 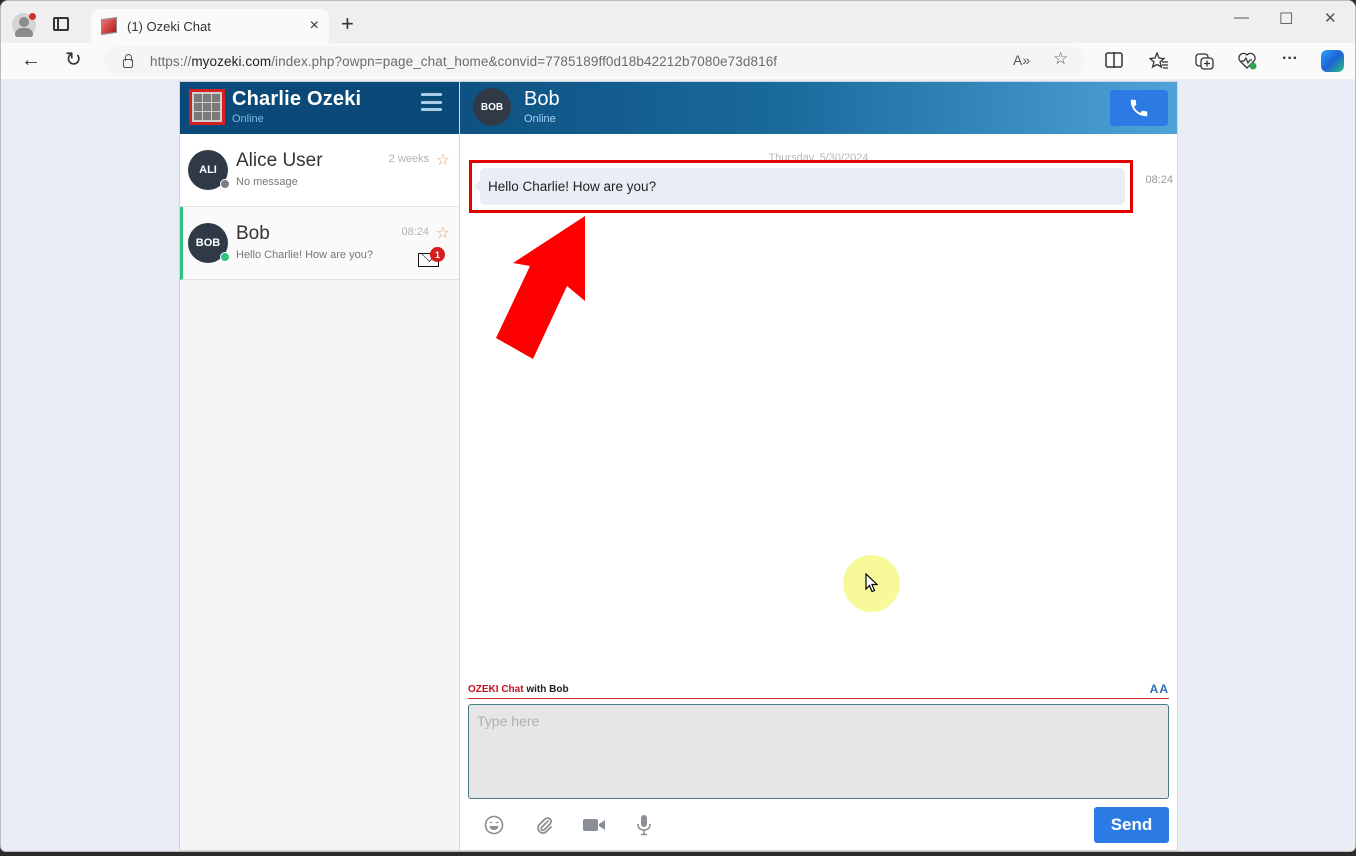 What do you see at coordinates (818, 156) in the screenshot?
I see `date-separator: Thursday, 5/30/2024` at bounding box center [818, 156].